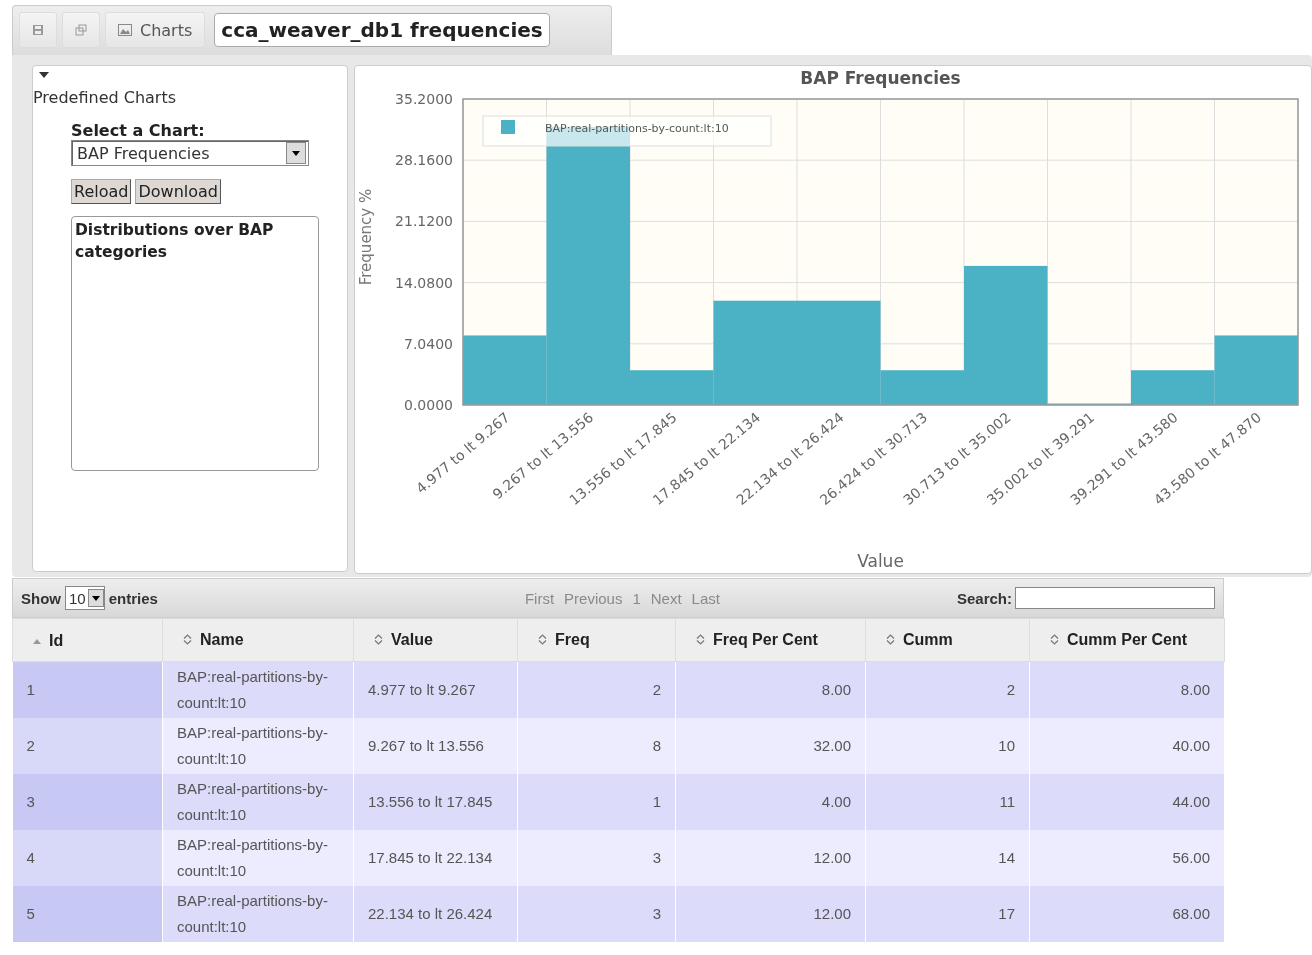  Describe the element at coordinates (366, 237) in the screenshot. I see `y-axis-label: Frequency %` at that location.